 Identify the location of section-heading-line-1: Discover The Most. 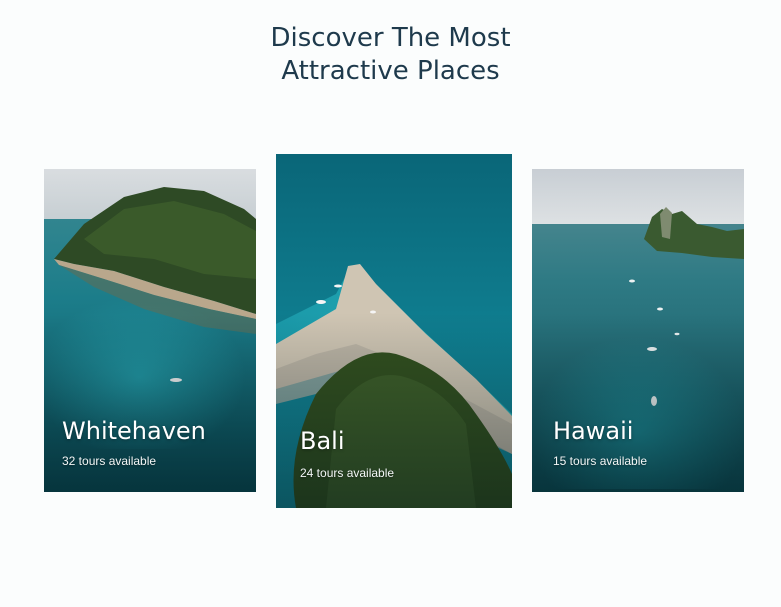
(390, 38).